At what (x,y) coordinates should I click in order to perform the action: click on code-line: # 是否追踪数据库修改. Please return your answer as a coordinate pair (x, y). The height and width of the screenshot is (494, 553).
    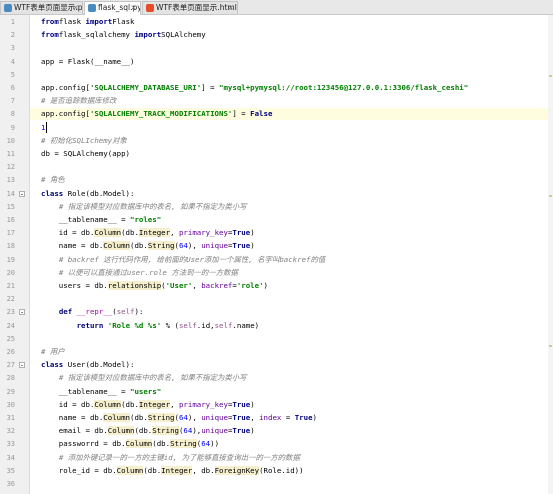
    Looking at the image, I should click on (78, 101).